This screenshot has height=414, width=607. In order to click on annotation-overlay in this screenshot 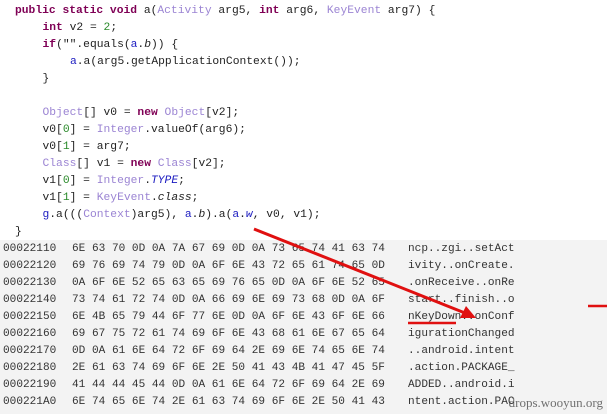, I will do `click(430, 276)`.